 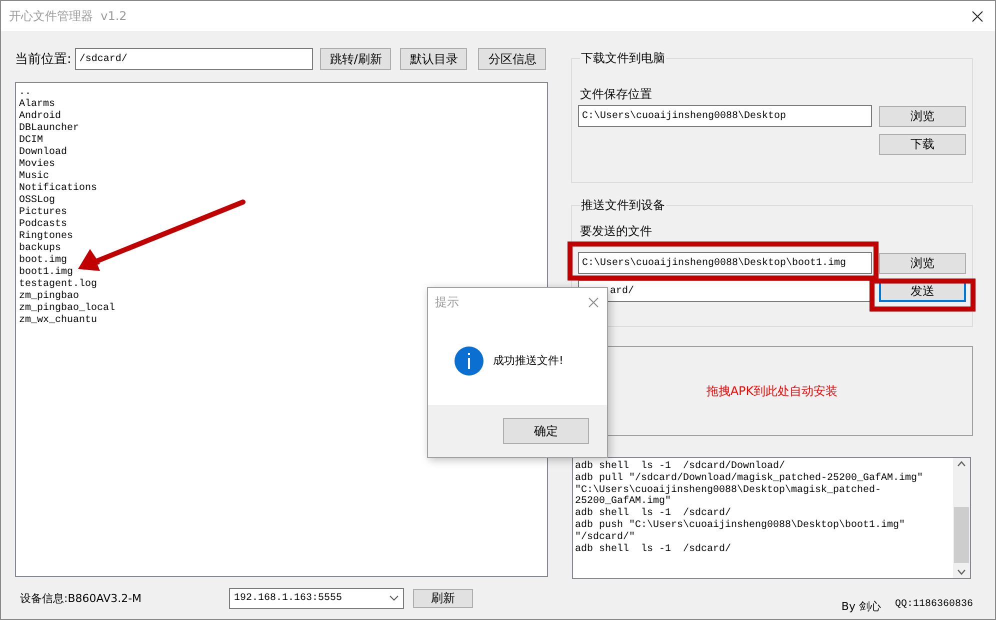 What do you see at coordinates (58, 189) in the screenshot?
I see `file-item: Notifications` at bounding box center [58, 189].